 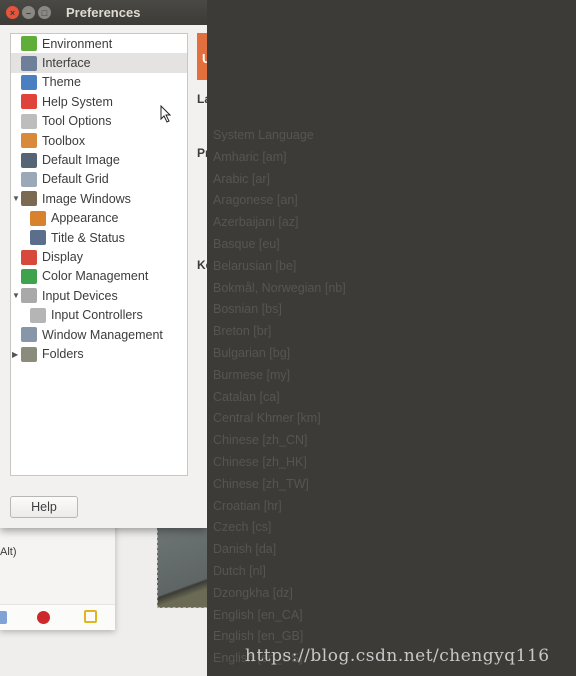 I want to click on tree-item-label: Input Devices, so click(x=80, y=295).